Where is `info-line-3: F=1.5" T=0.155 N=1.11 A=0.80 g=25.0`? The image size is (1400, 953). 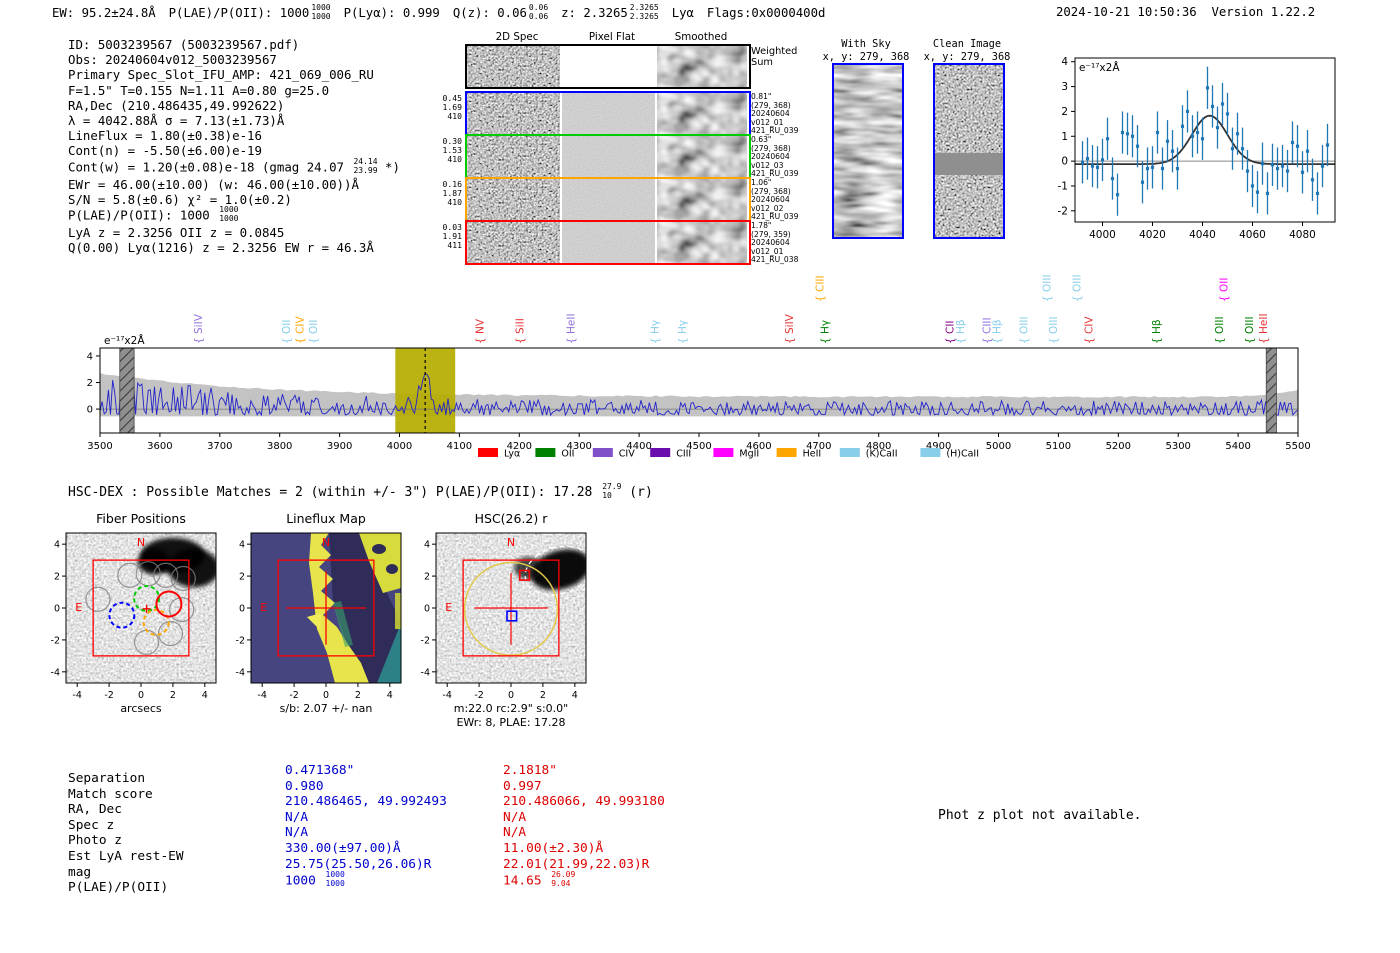
info-line-3: F=1.5" T=0.155 N=1.11 A=0.80 g=25.0 is located at coordinates (199, 90).